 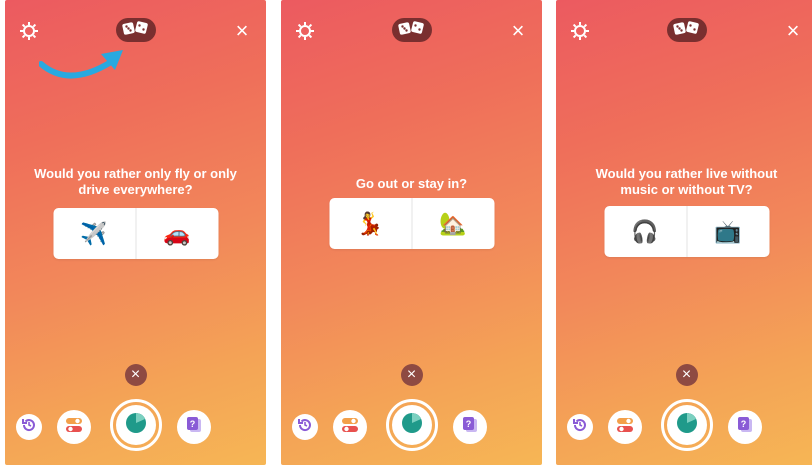 I want to click on poll-option-tv: 📺, so click(x=727, y=231).